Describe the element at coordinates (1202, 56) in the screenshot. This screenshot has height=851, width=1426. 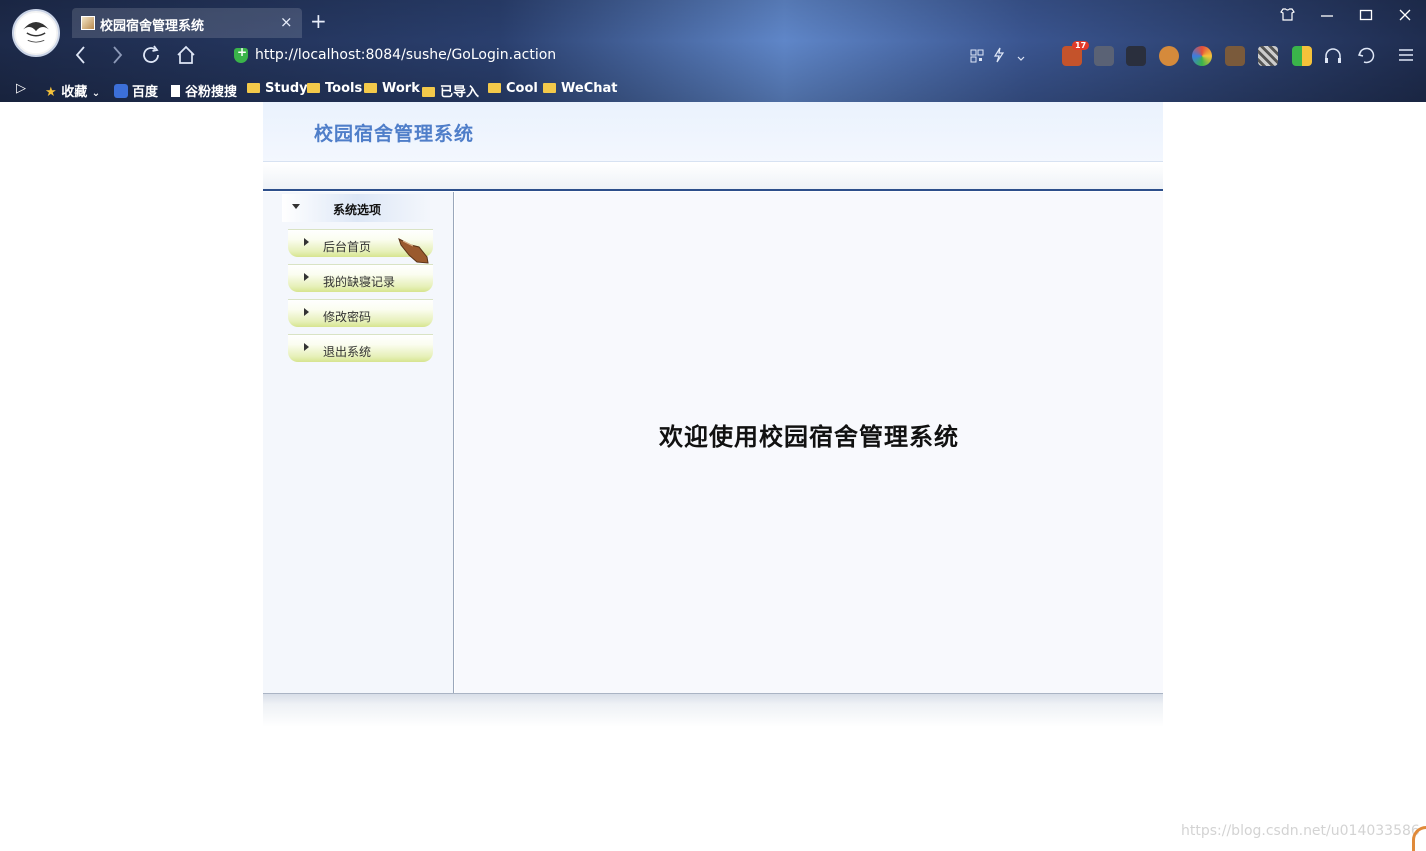
I see `extension-chrome-icon` at that location.